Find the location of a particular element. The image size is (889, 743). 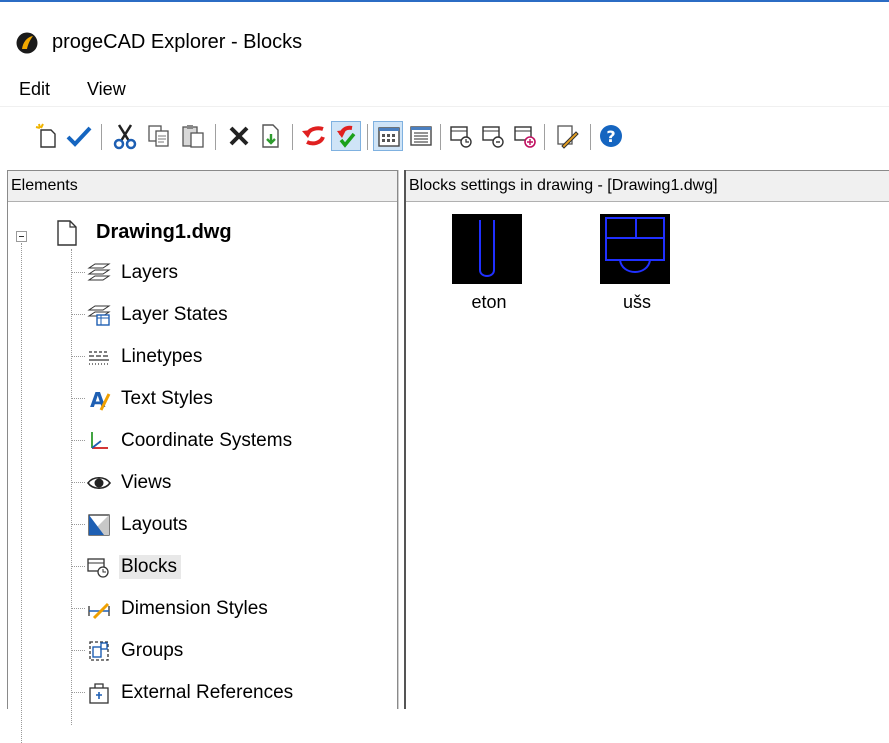

window-title: progeCAD Explorer - Blocks is located at coordinates (177, 42).